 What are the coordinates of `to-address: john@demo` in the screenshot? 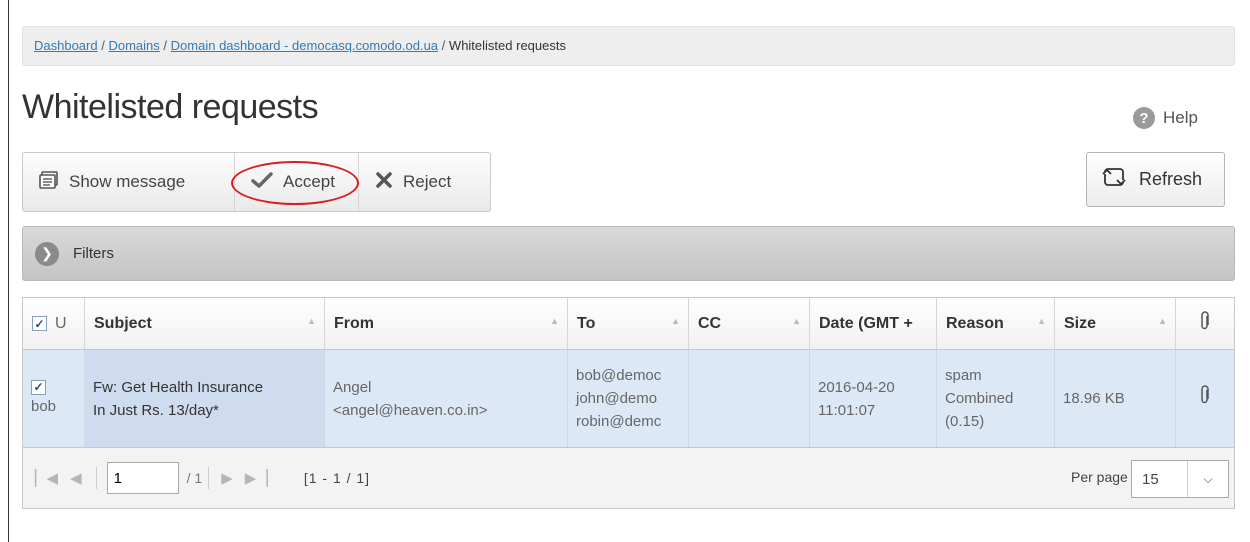 It's located at (617, 398).